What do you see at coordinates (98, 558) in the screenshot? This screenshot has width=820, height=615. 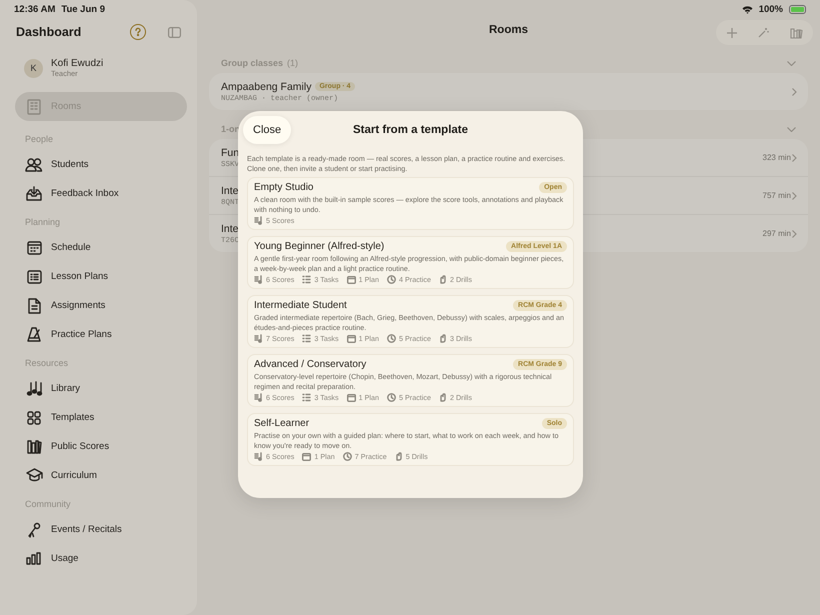 I see `sidebar-item: Usage` at bounding box center [98, 558].